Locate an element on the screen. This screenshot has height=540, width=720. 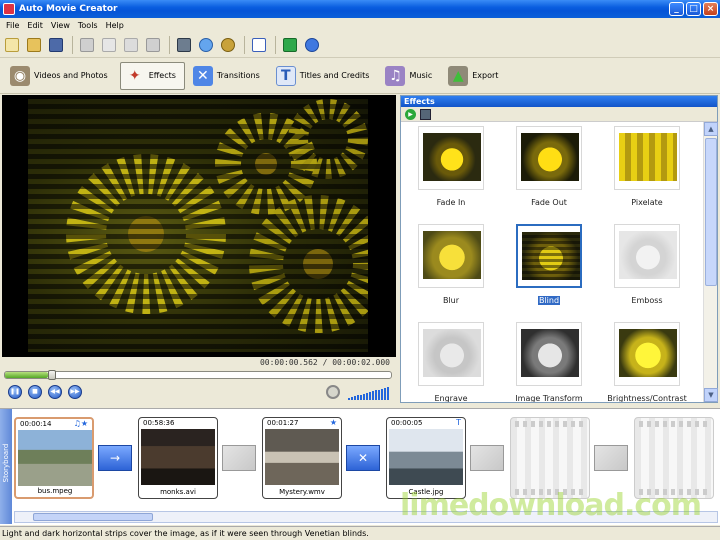
effect-item: Emboss is located at coordinates (647, 270).